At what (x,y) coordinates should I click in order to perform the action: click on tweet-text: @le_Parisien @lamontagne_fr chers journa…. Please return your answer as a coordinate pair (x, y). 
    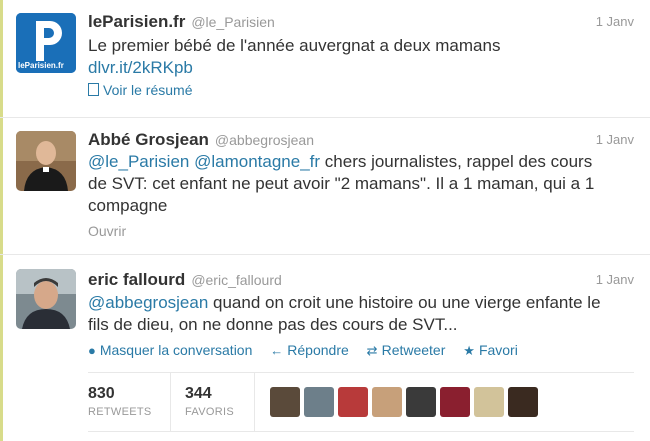
    Looking at the image, I should click on (362, 184).